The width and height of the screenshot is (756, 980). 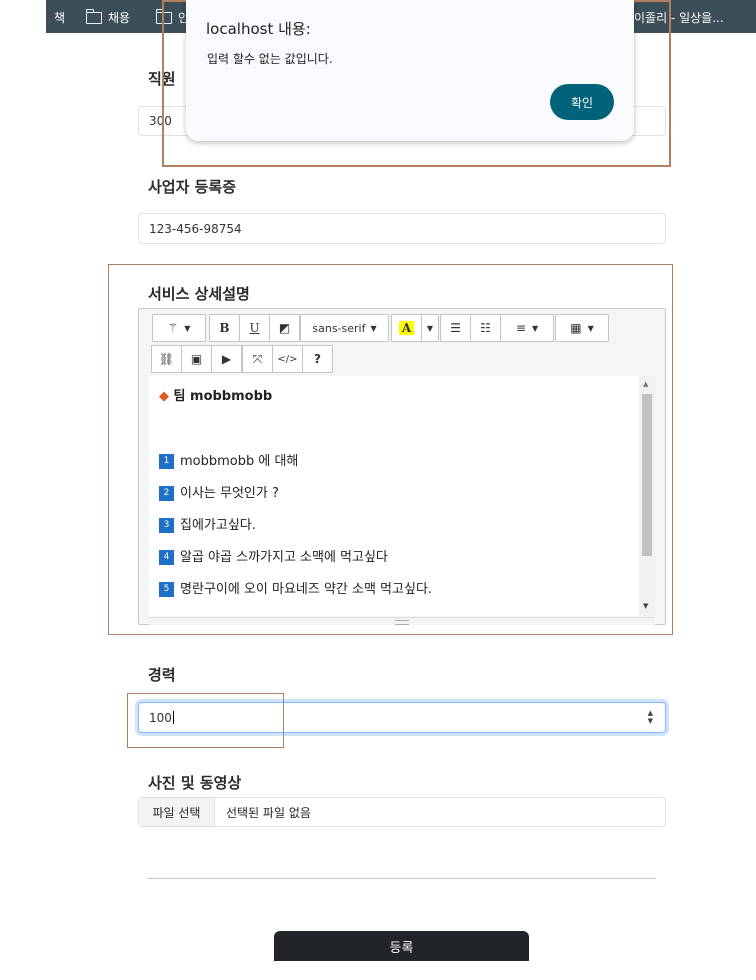 I want to click on link-button: ⛓, so click(x=166, y=359).